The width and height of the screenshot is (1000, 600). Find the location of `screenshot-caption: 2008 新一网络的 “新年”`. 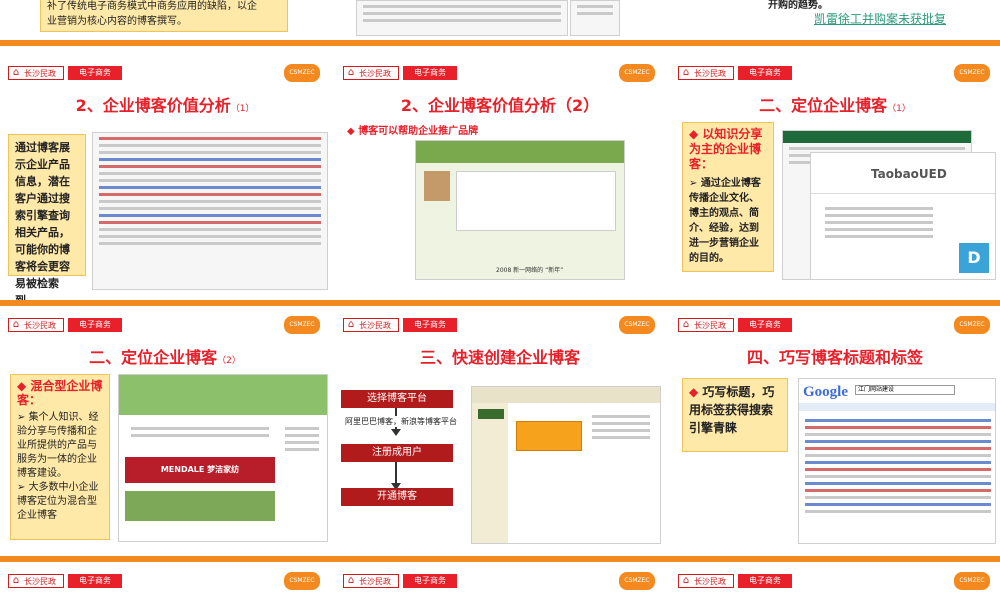

screenshot-caption: 2008 新一网络的 “新年” is located at coordinates (530, 270).